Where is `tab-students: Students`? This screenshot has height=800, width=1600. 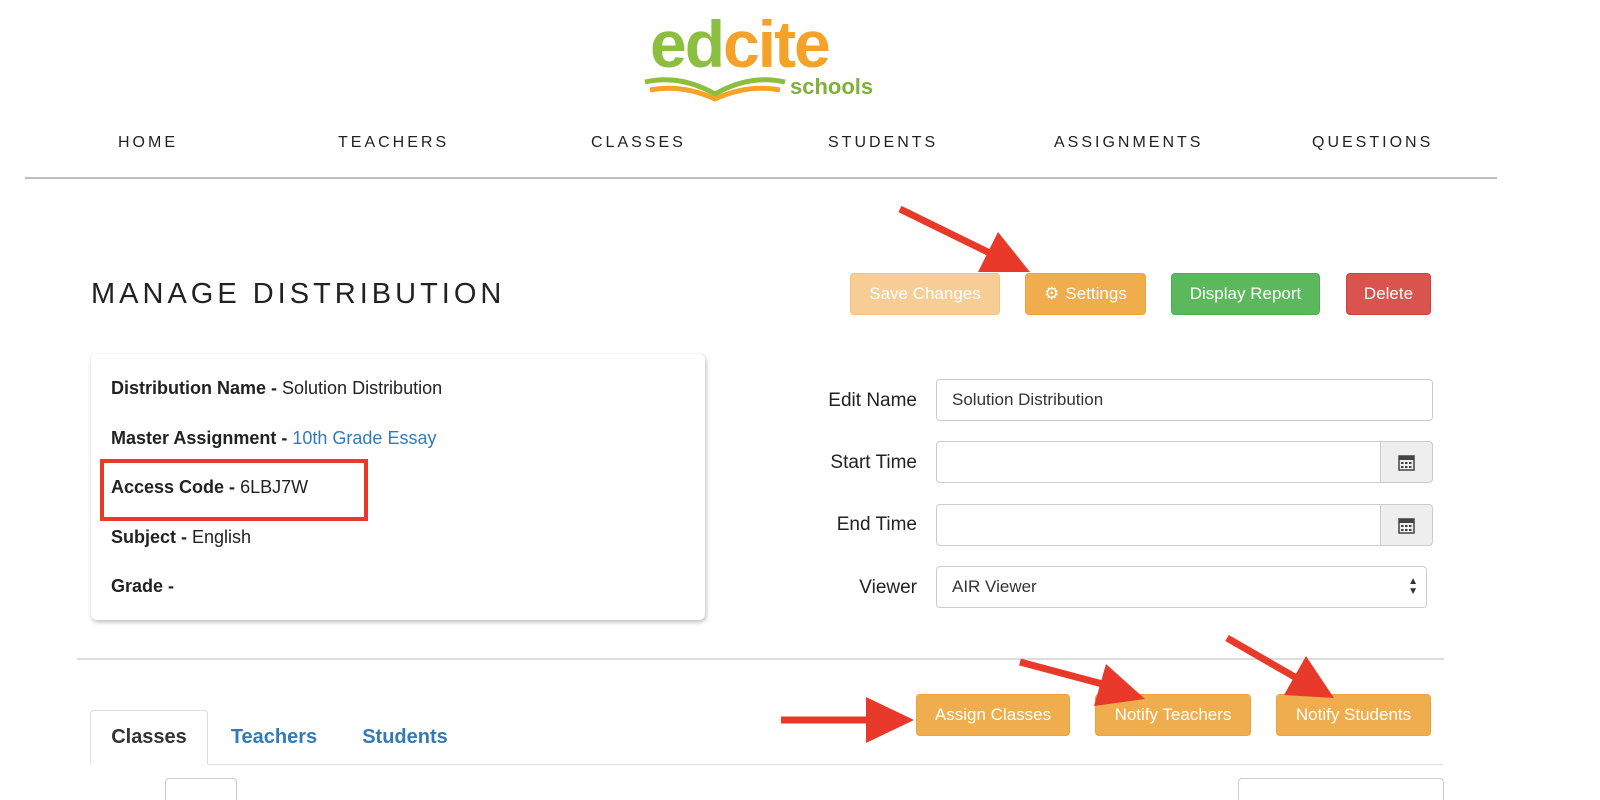
tab-students: Students is located at coordinates (405, 737).